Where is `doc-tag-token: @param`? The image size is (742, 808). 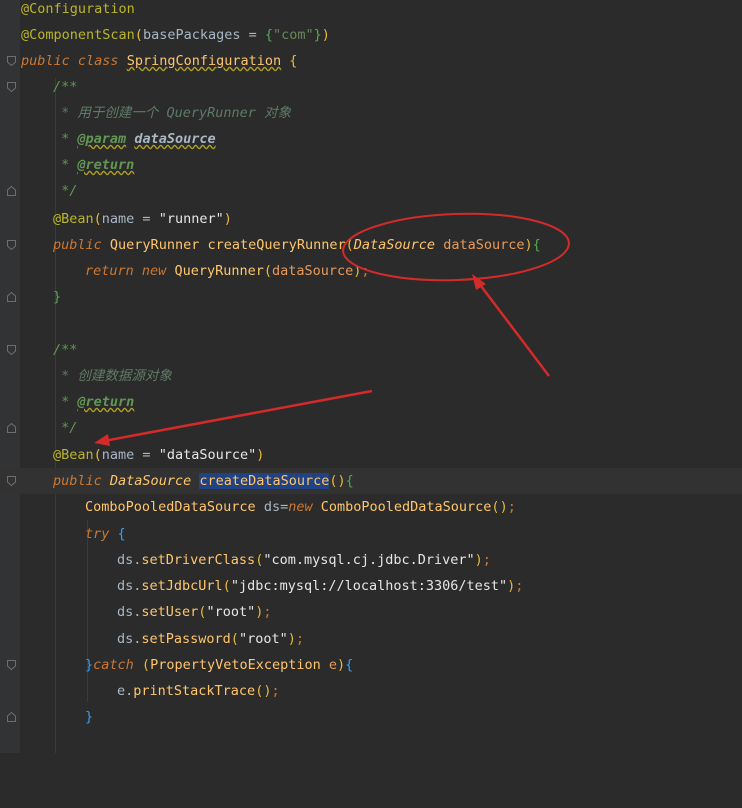 doc-tag-token: @param is located at coordinates (102, 139).